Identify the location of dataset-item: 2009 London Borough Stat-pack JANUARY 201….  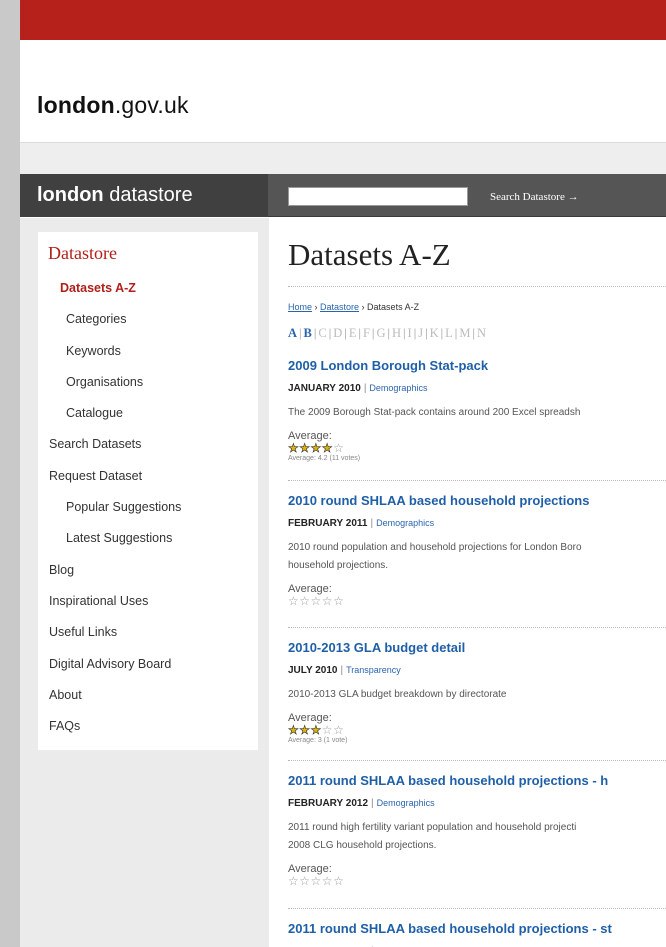
(477, 413).